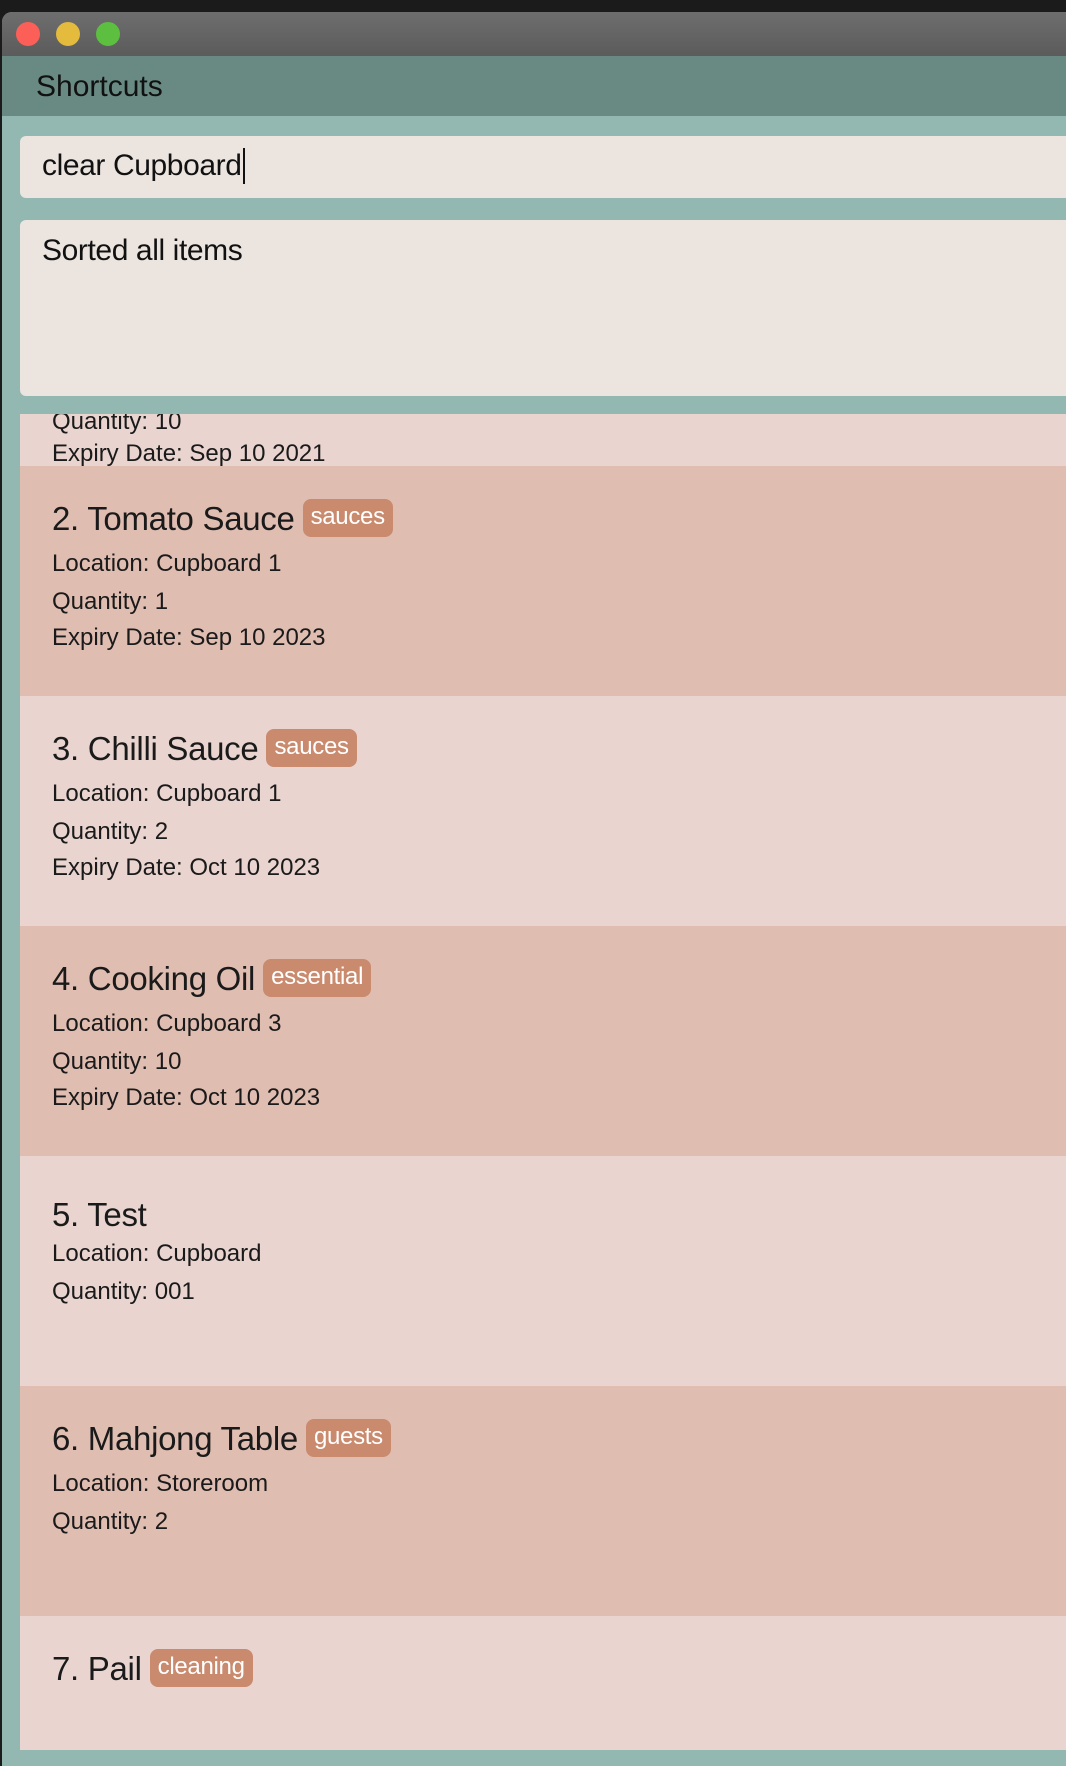 This screenshot has height=1766, width=1066. I want to click on item-title: 2. Tomato Sauce sauces, so click(222, 519).